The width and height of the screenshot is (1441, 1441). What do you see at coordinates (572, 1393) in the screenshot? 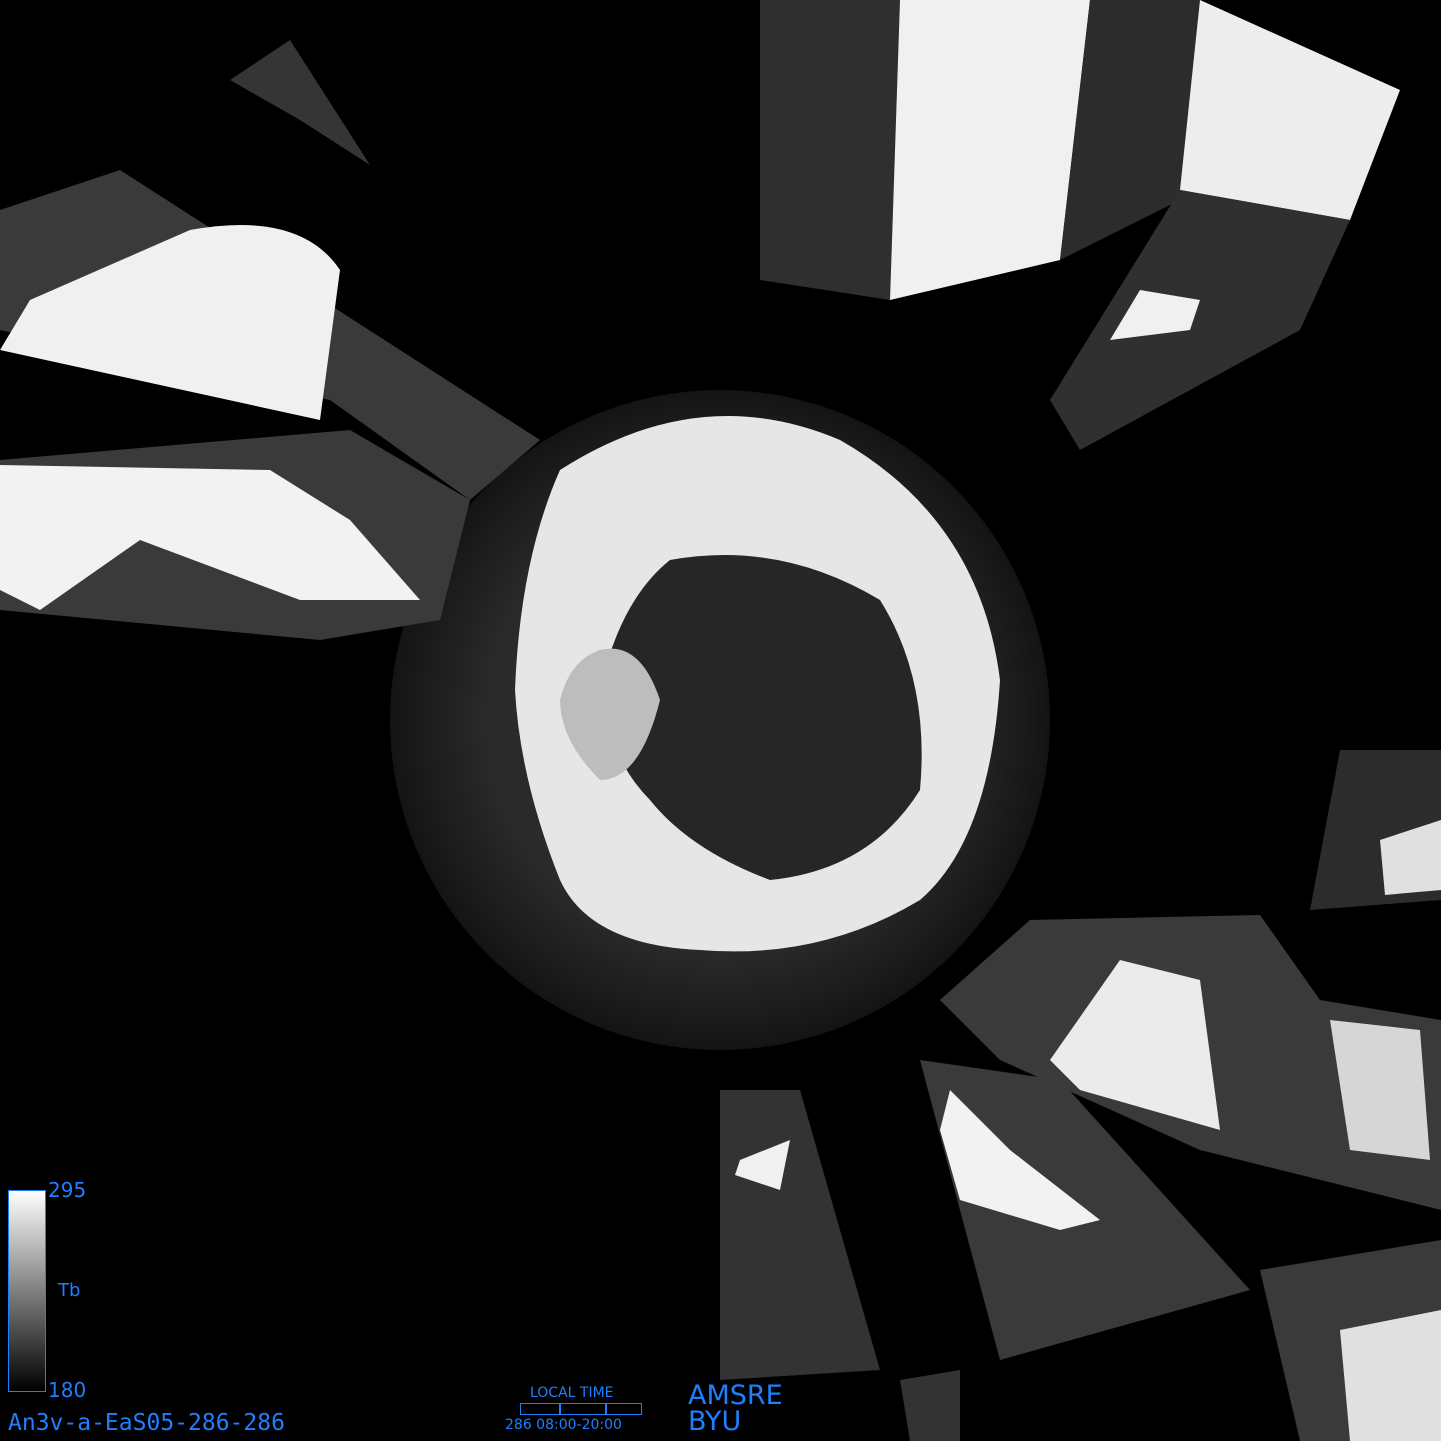
I see `local-time-title: LOCAL TIME` at bounding box center [572, 1393].